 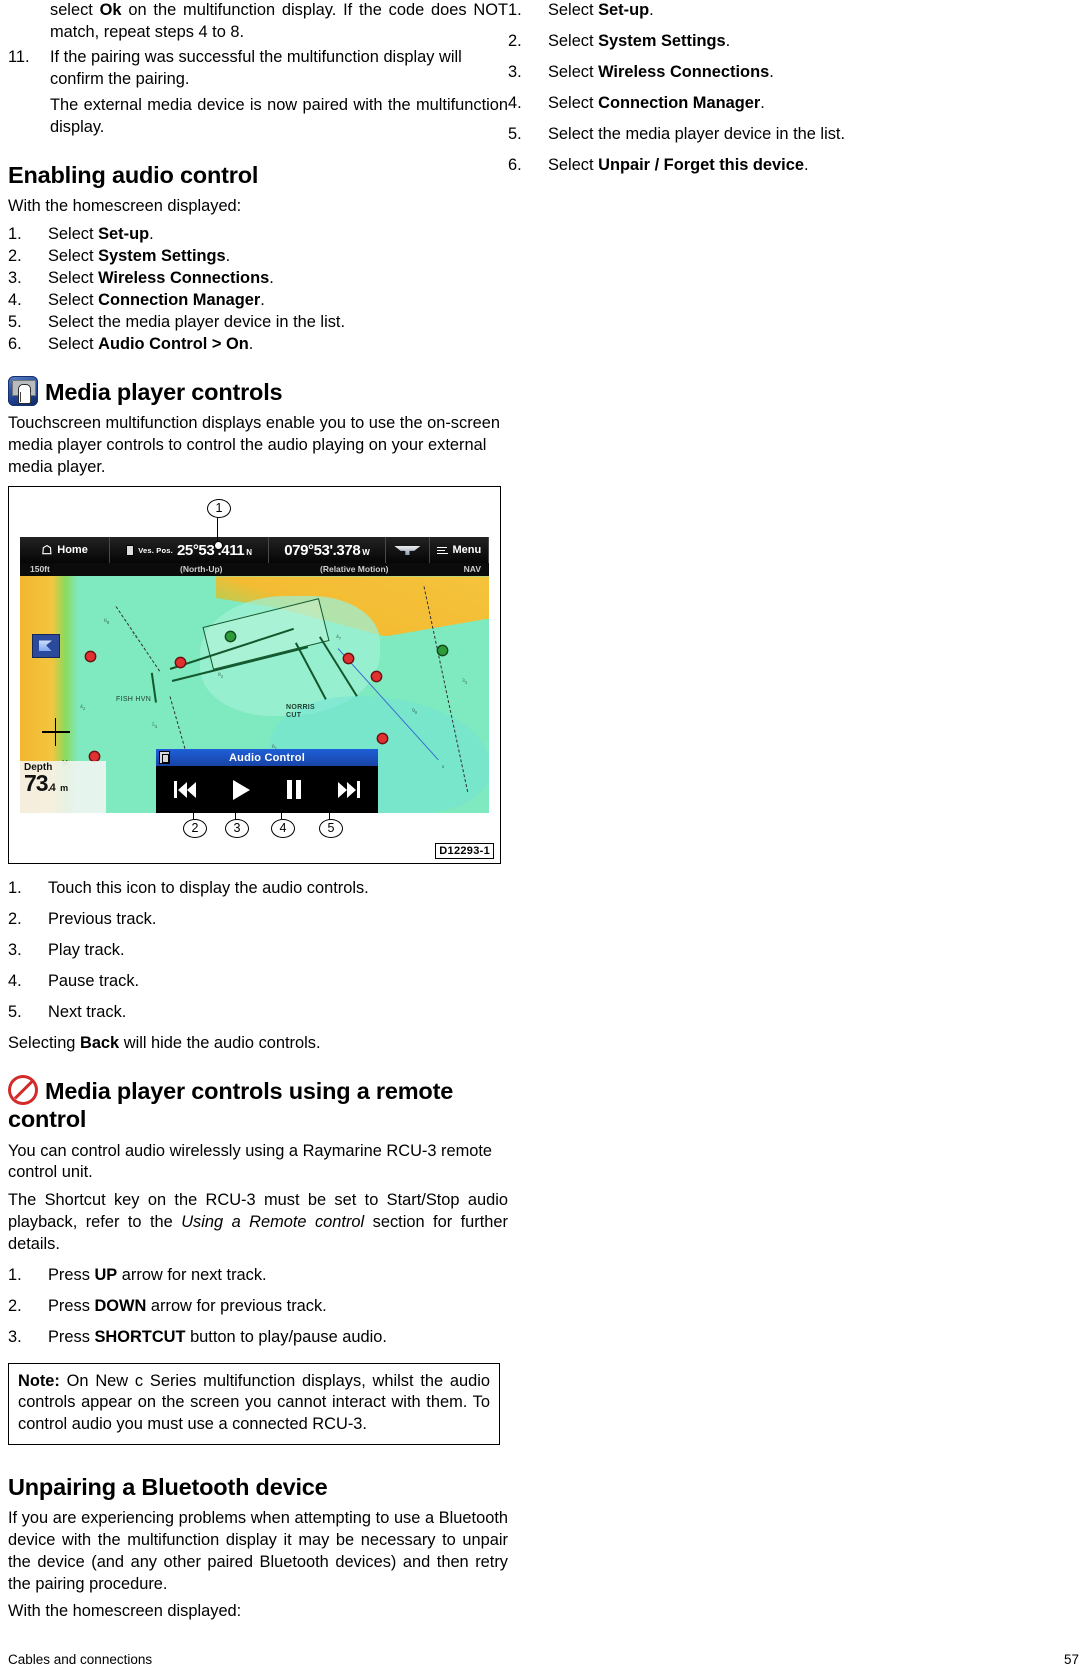 I want to click on step-number: 1., so click(x=15, y=1274).